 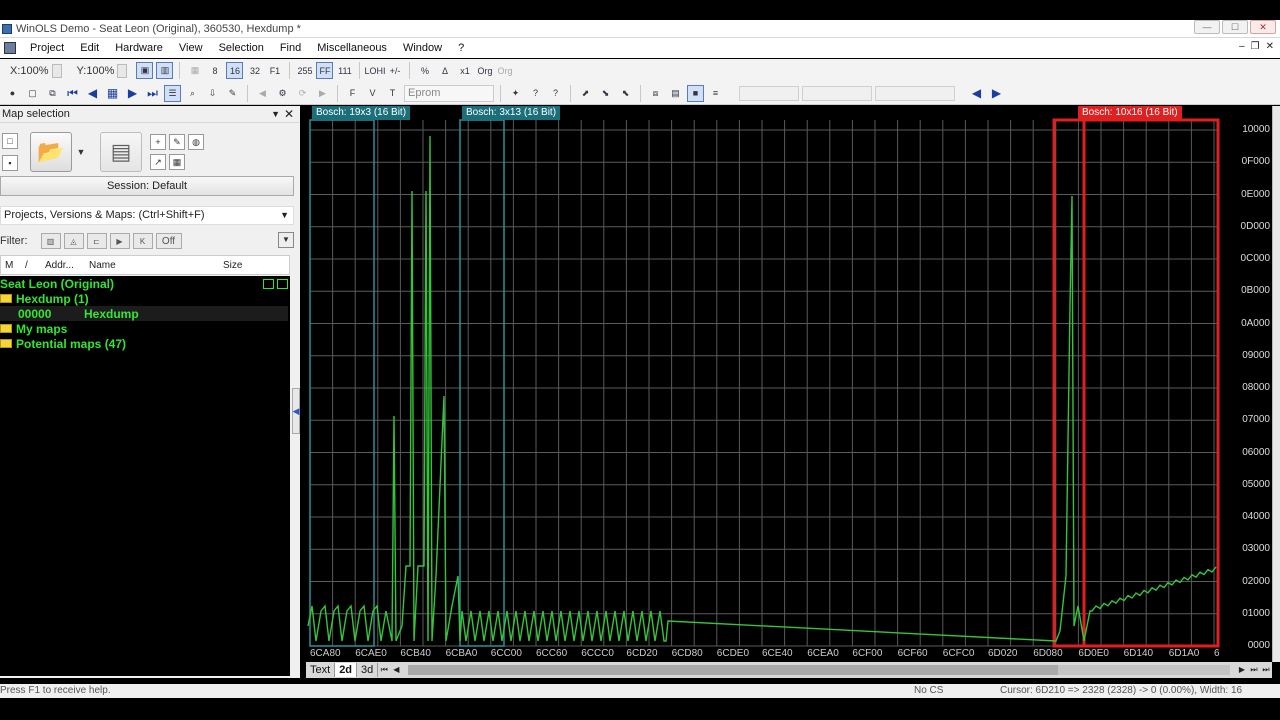 What do you see at coordinates (192, 93) in the screenshot?
I see `find-map-icon: ⌕` at bounding box center [192, 93].